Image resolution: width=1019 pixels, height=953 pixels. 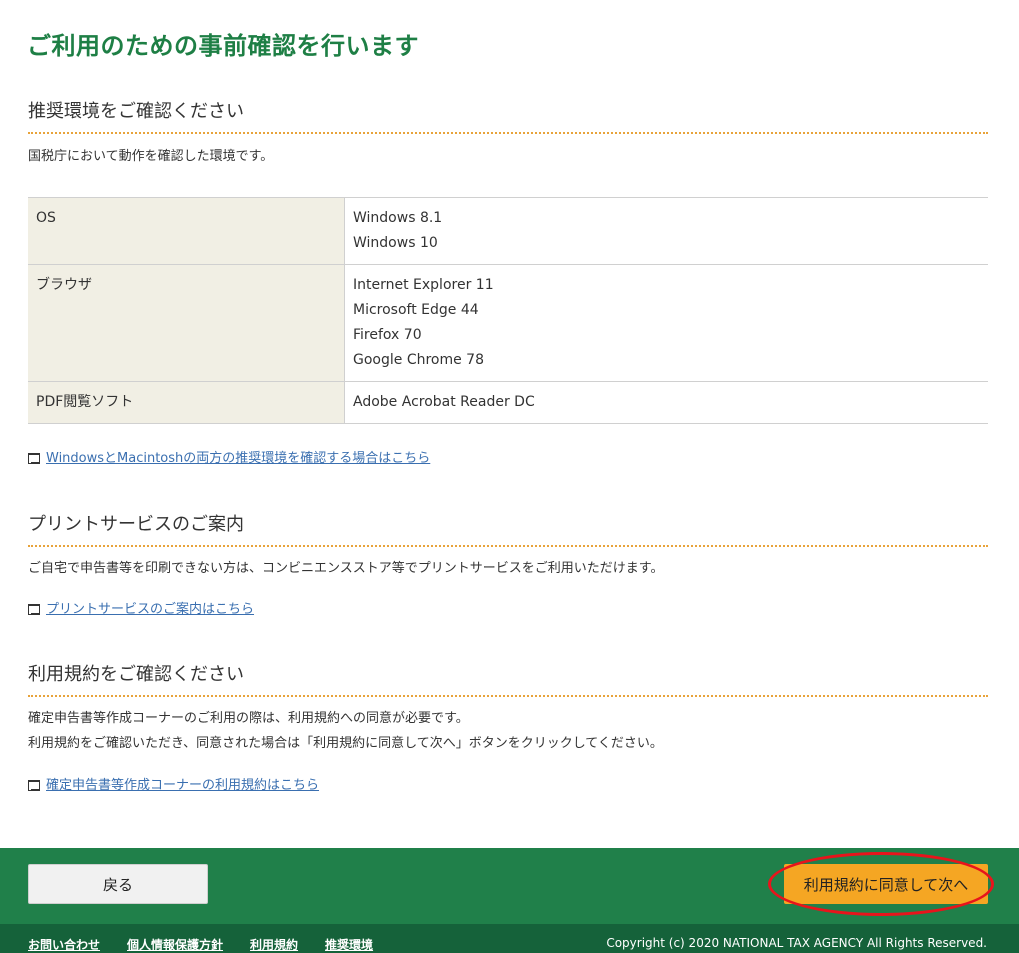 What do you see at coordinates (508, 115) in the screenshot?
I see `section-heading-environment: 推奨環境をご確認ください` at bounding box center [508, 115].